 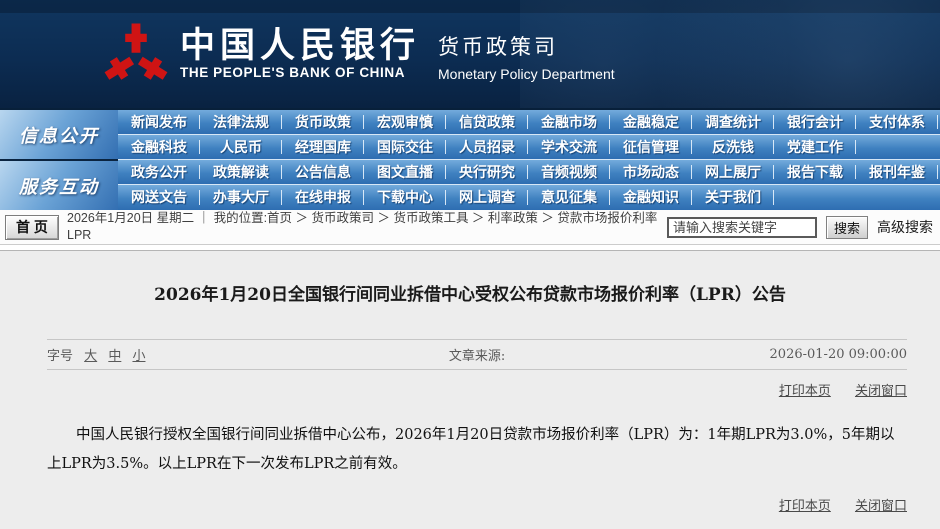 What do you see at coordinates (159, 147) in the screenshot?
I see `nav-item: 金融科技` at bounding box center [159, 147].